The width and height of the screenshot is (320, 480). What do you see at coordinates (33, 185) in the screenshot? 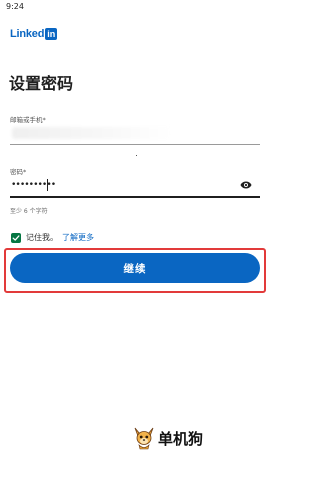
I see `password-field: ••••••••••` at bounding box center [33, 185].